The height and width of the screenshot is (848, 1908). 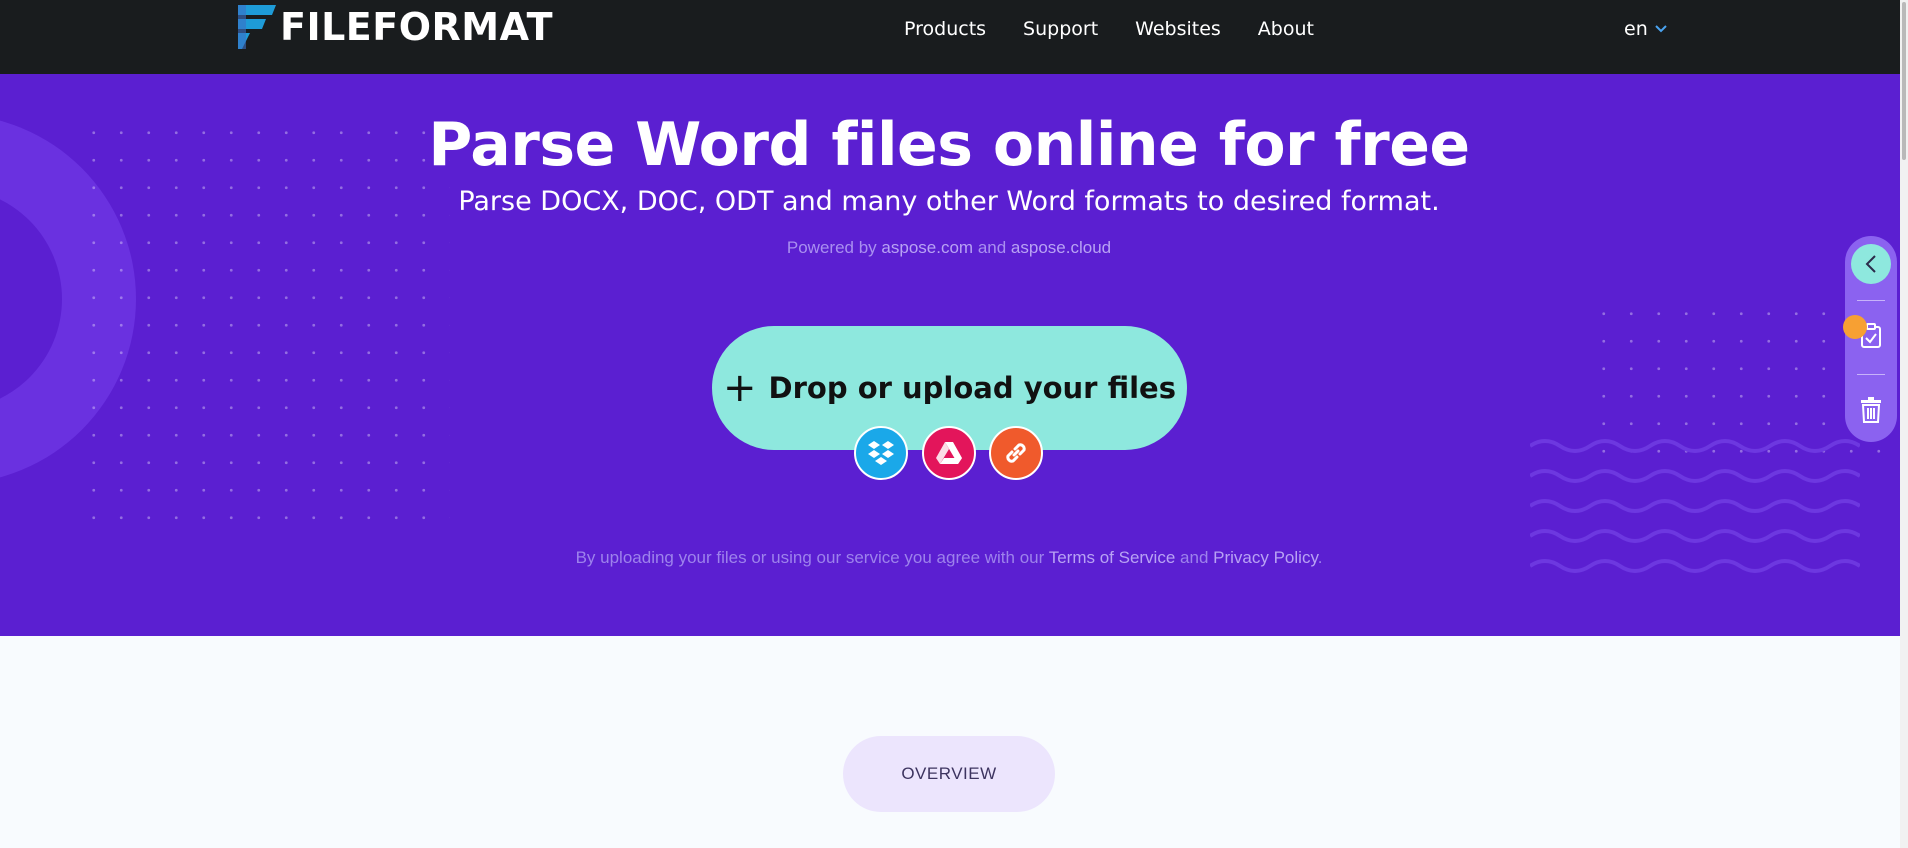 I want to click on terms-of-service-link: Terms of Service, so click(x=1112, y=557).